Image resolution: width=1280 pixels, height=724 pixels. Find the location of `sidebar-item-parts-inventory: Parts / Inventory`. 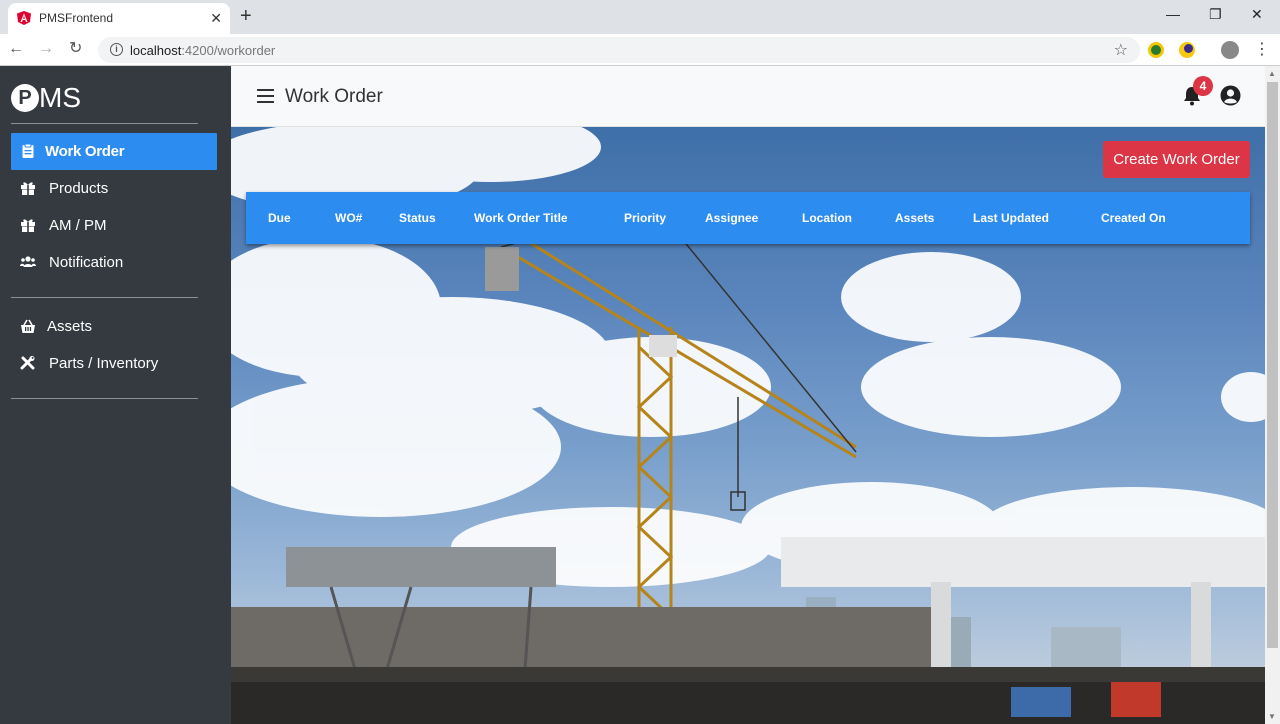

sidebar-item-parts-inventory: Parts / Inventory is located at coordinates (114, 363).